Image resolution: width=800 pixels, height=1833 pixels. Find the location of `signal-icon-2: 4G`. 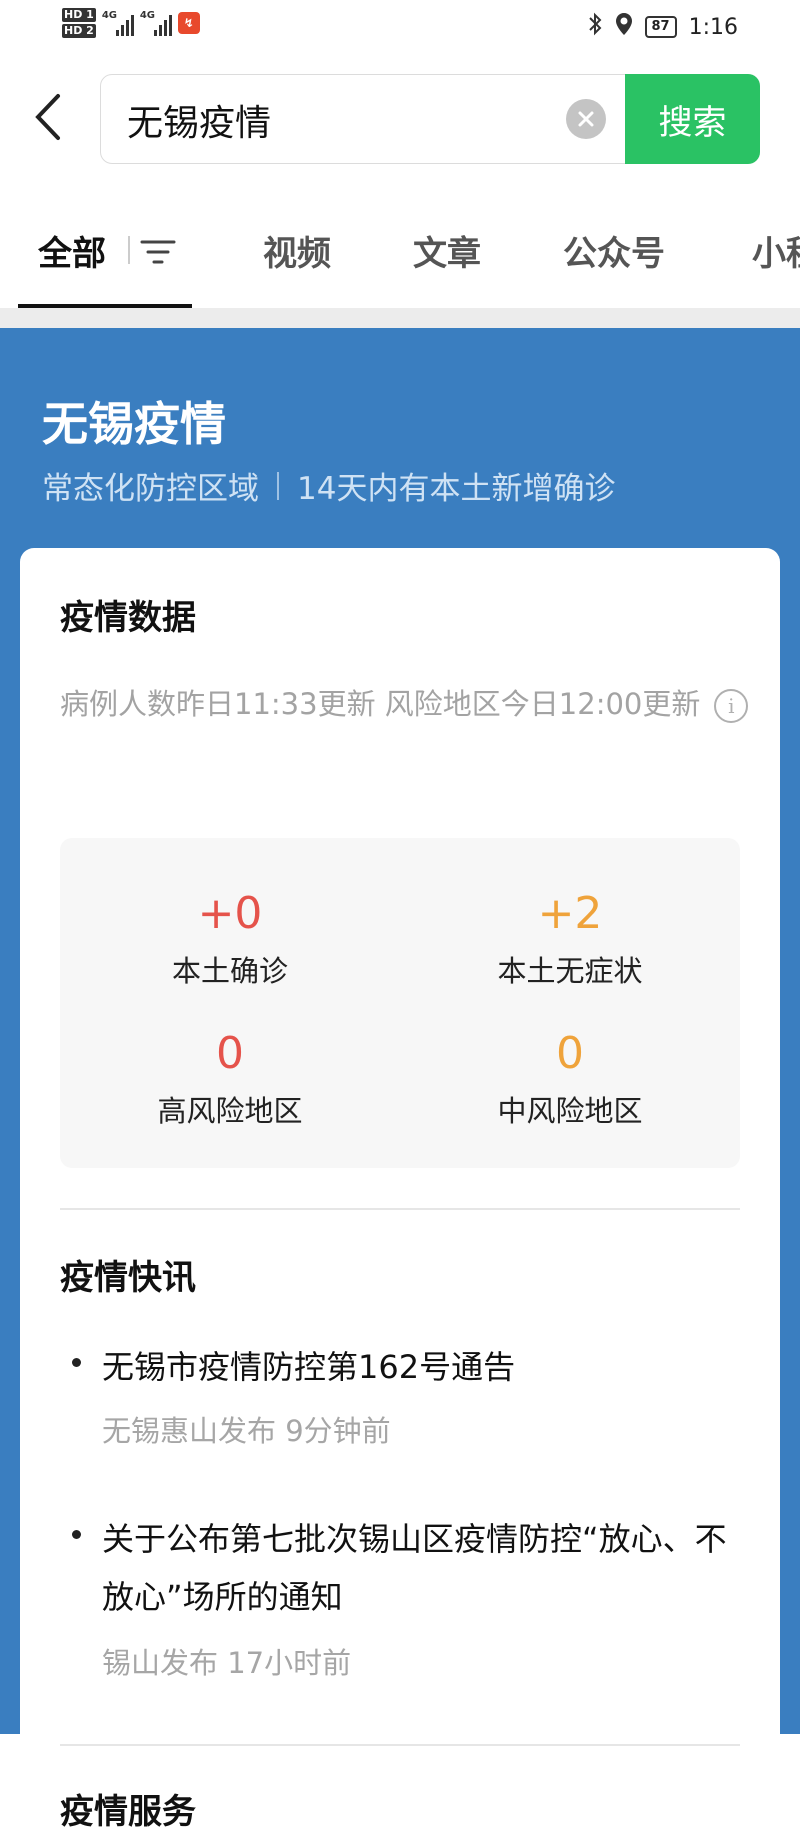

signal-icon-2: 4G is located at coordinates (156, 23).